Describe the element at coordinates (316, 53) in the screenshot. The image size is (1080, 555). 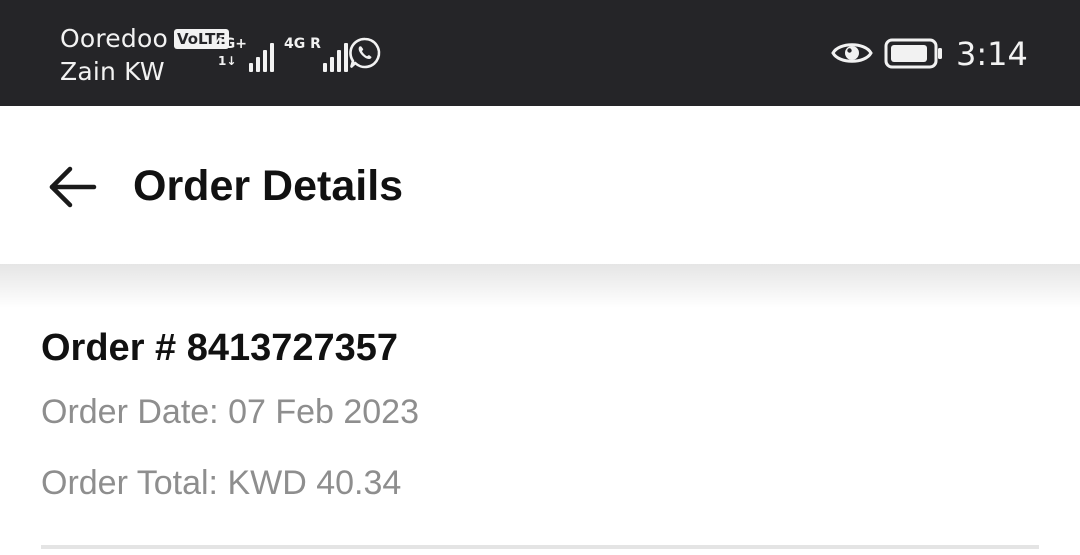
I see `sim2-signal: 4G R` at that location.